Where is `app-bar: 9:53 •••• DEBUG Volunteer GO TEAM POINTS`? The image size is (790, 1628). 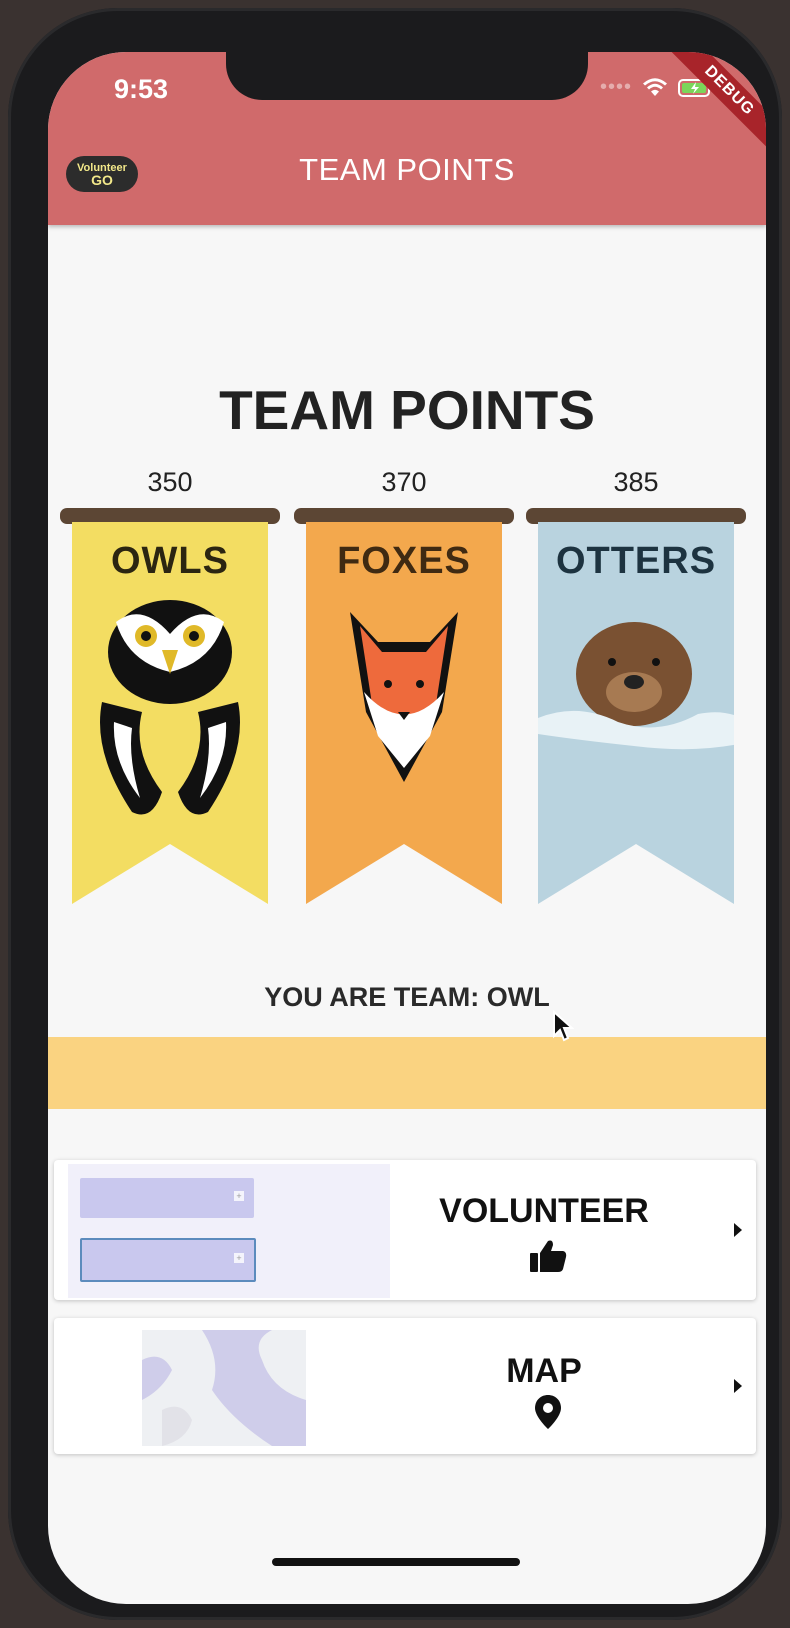 app-bar: 9:53 •••• DEBUG Volunteer GO TEAM POINTS is located at coordinates (407, 138).